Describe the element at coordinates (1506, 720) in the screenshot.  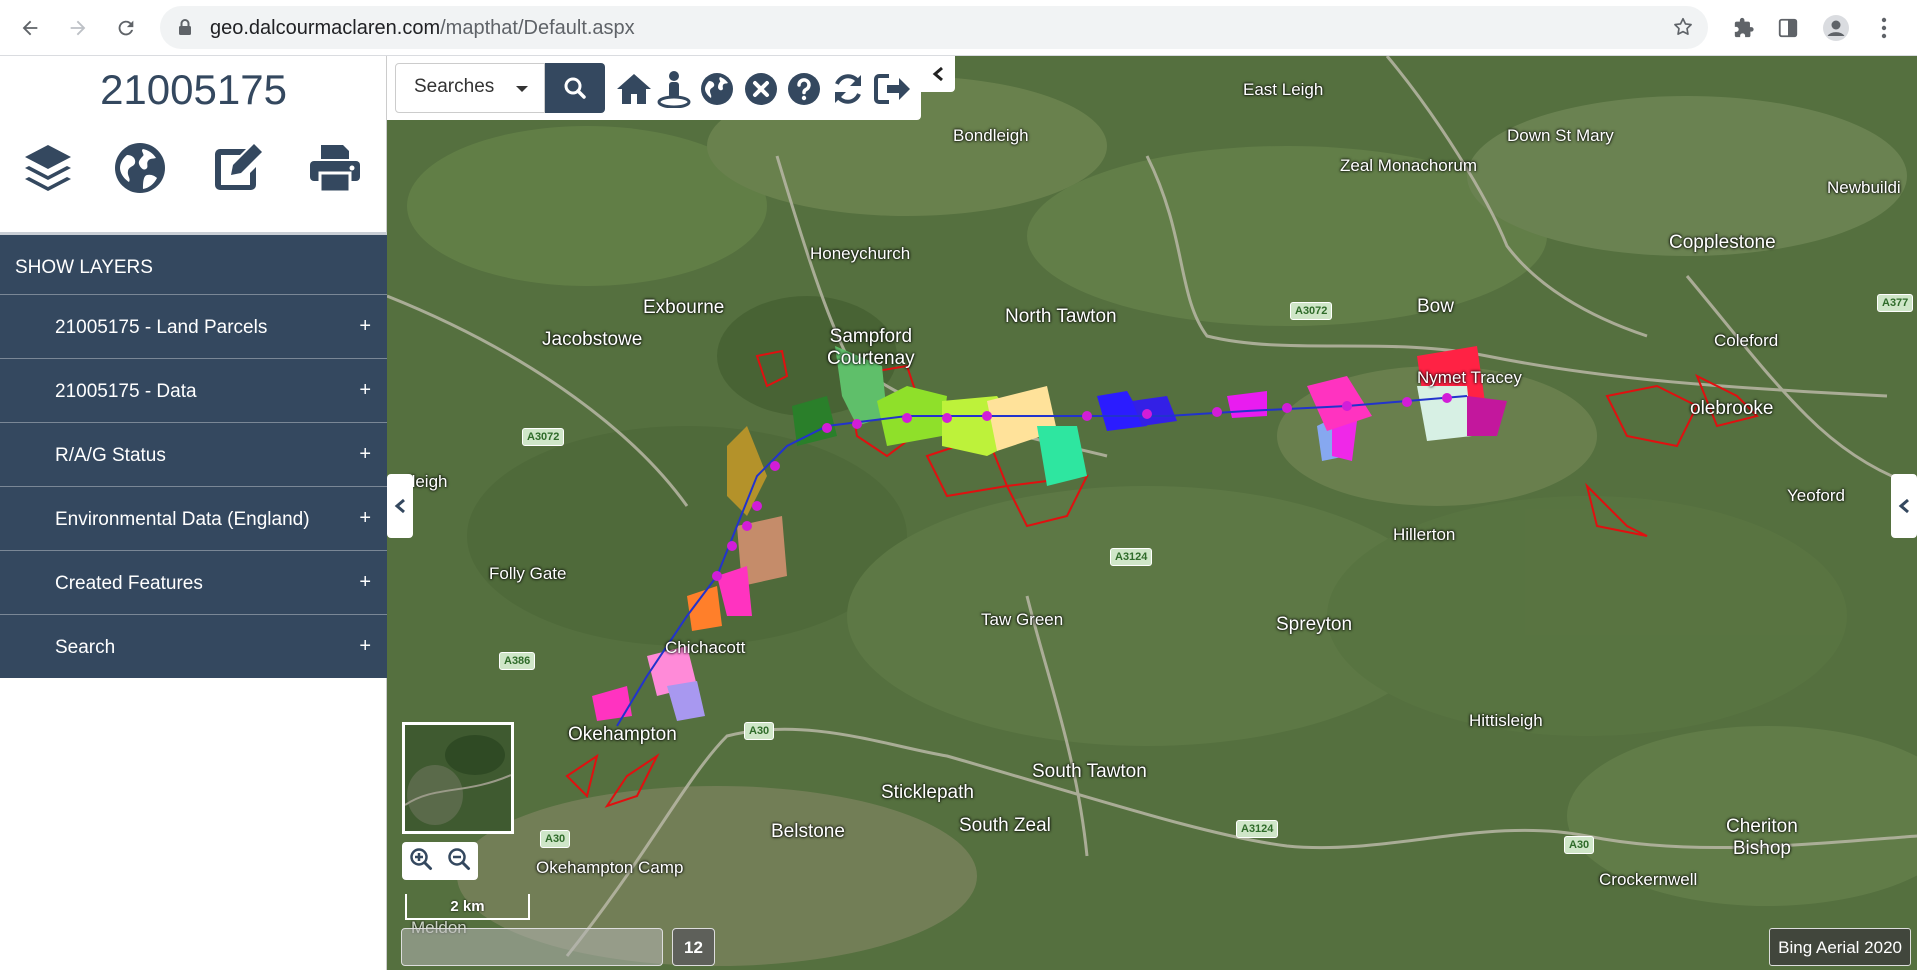
I see `place-label: Hittisleigh` at that location.